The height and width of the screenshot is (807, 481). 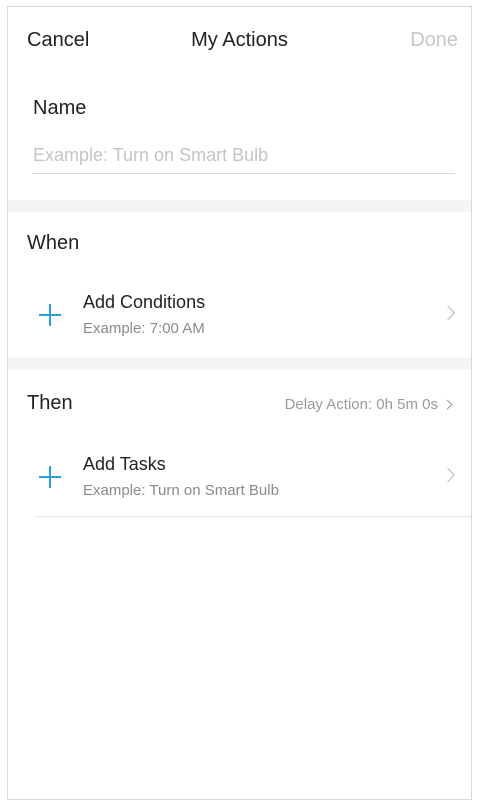 I want to click on add-tasks-label: Add Tasks, so click(x=124, y=464).